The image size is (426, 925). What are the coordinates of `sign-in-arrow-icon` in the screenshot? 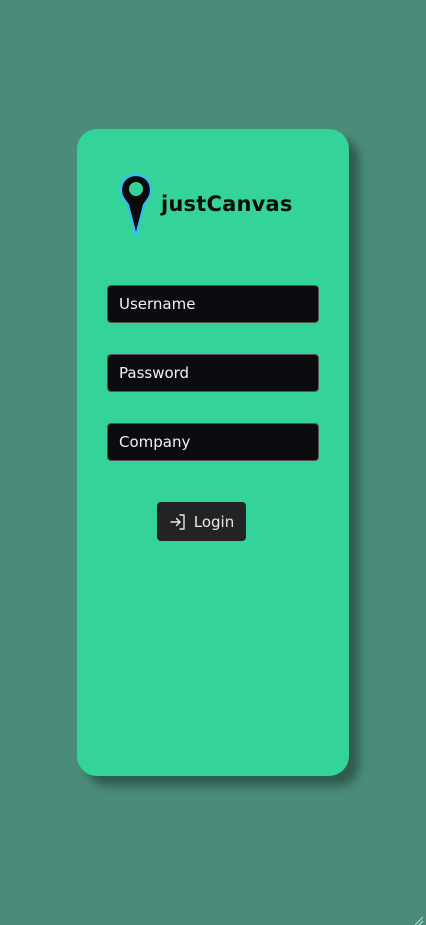 It's located at (178, 522).